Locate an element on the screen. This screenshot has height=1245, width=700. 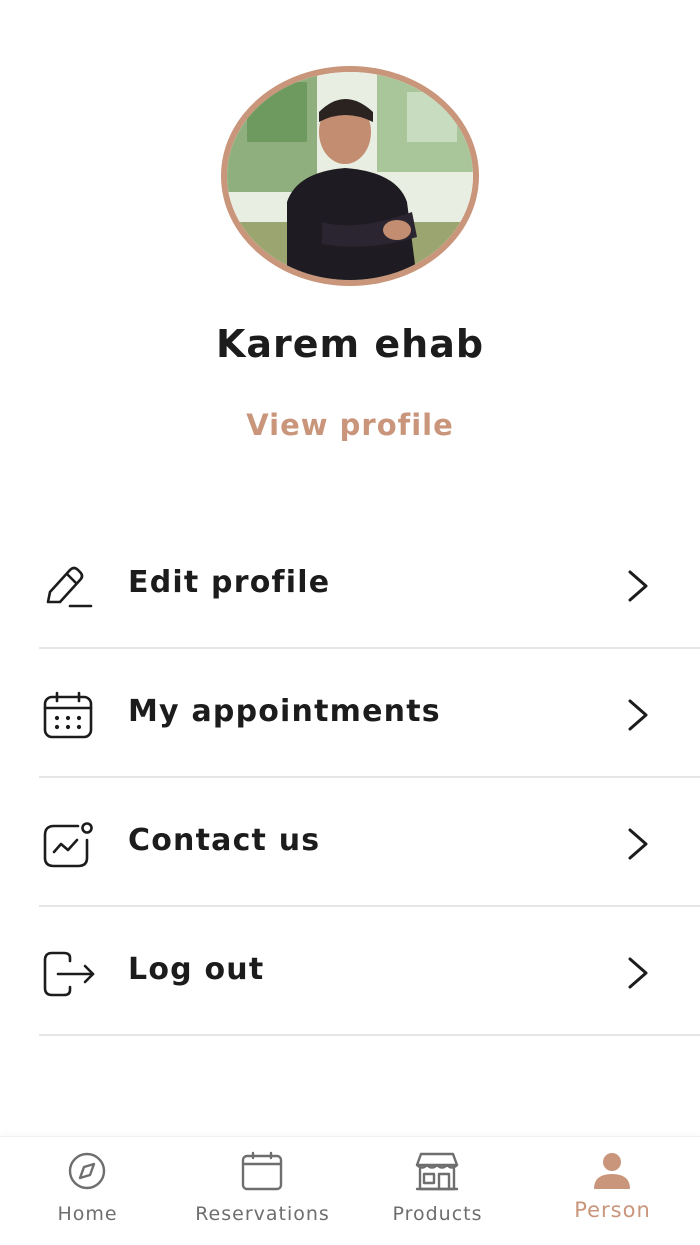
nav-item-home: Home is located at coordinates (87, 1191).